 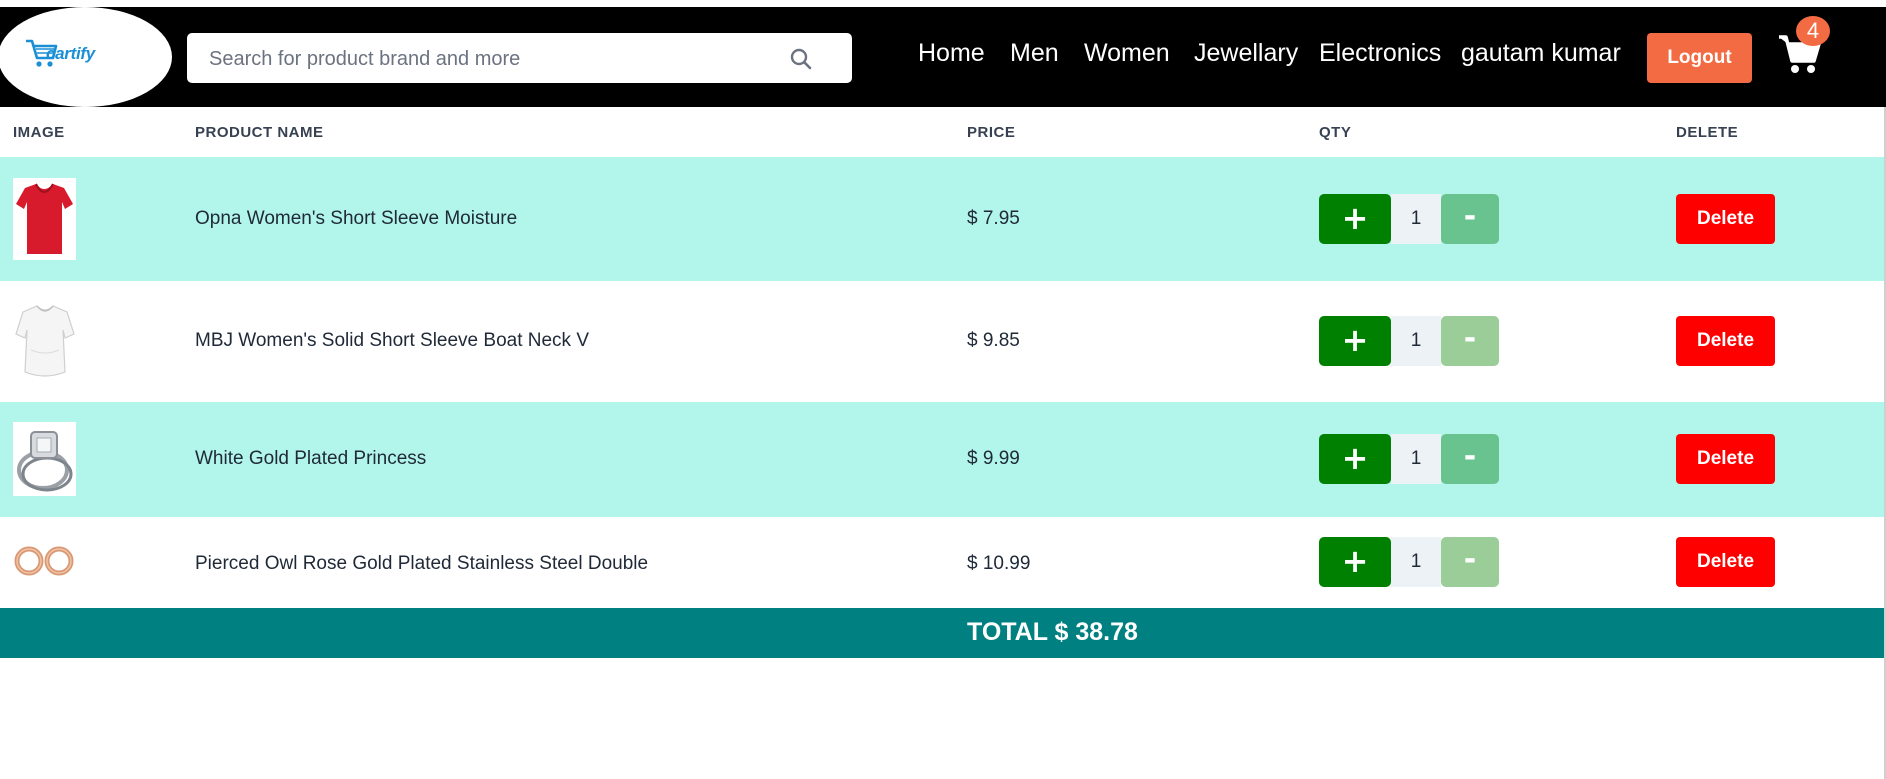 I want to click on logo-text: cartify, so click(x=70, y=53).